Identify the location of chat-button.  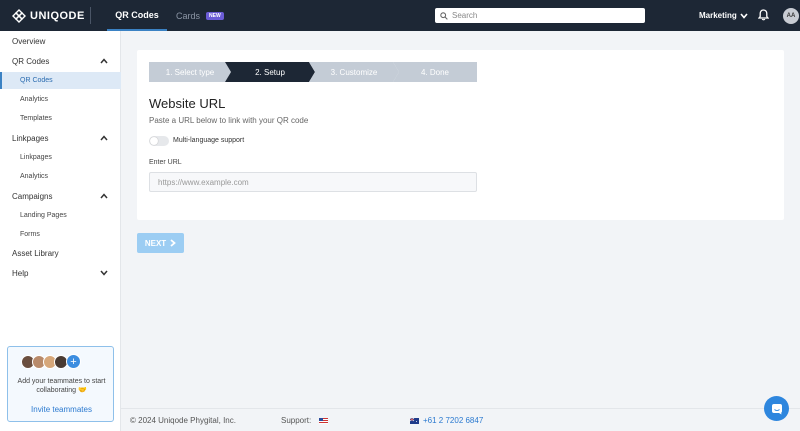
(776, 408).